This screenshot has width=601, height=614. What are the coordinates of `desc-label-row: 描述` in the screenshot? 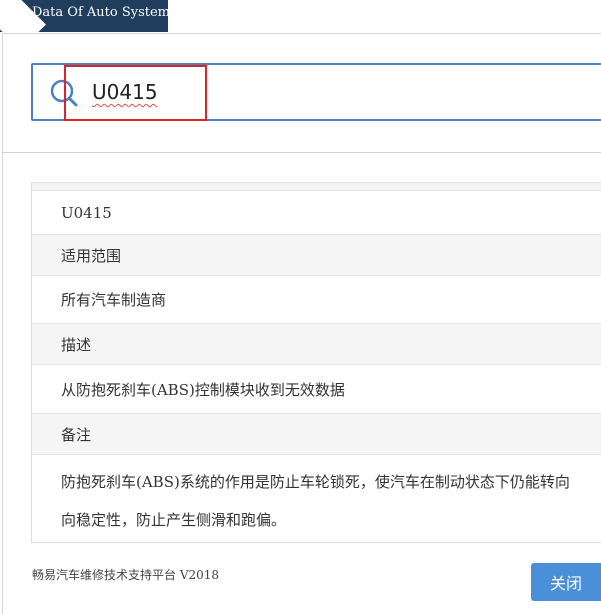 It's located at (316, 344).